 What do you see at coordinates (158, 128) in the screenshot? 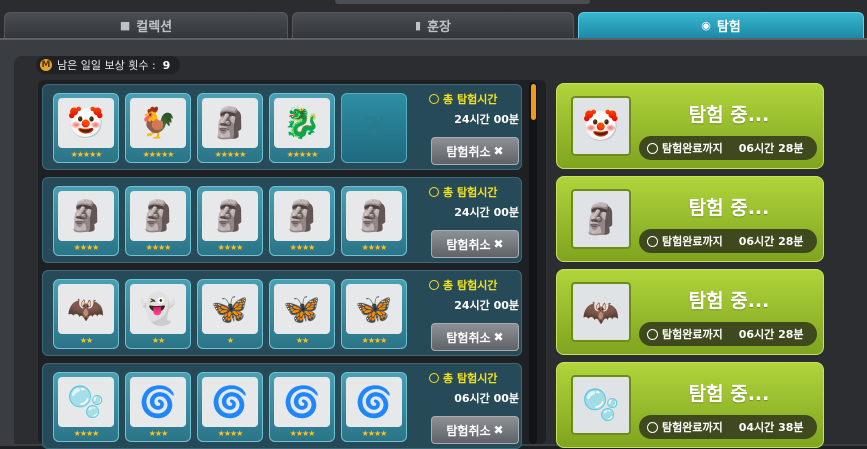
I see `monster-slot: 🐓 ★★★★★` at bounding box center [158, 128].